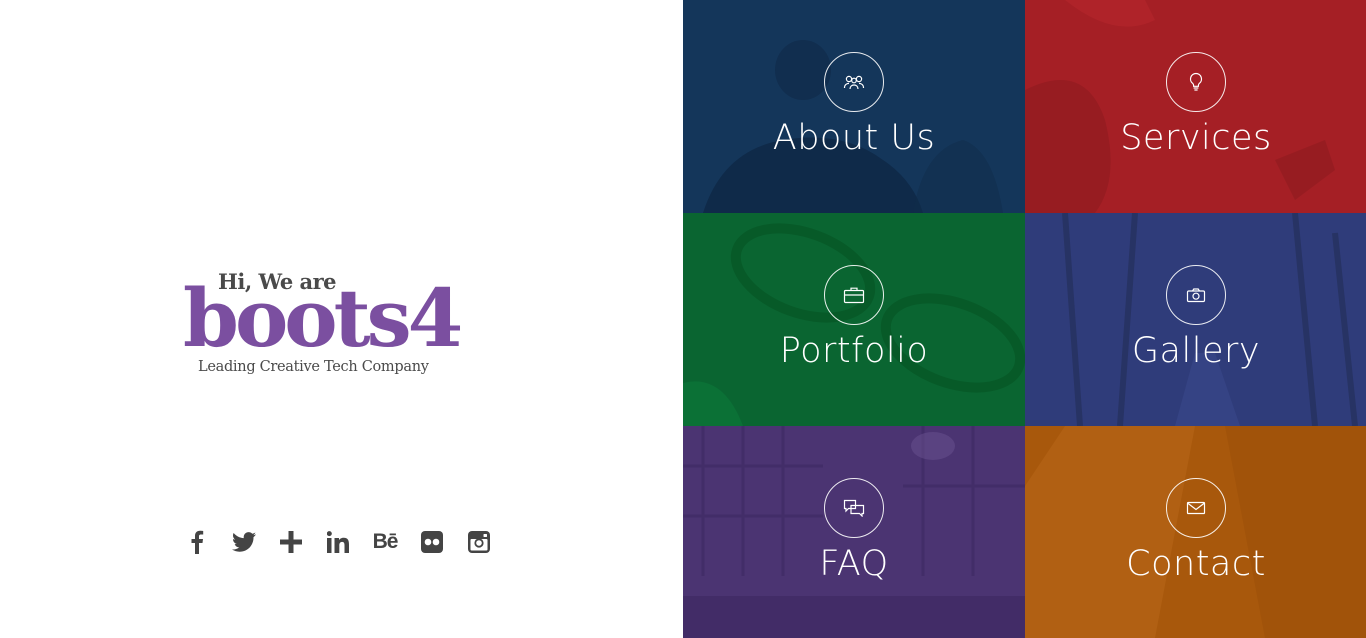 This screenshot has height=638, width=1366. Describe the element at coordinates (479, 542) in the screenshot. I see `instagram-icon` at that location.